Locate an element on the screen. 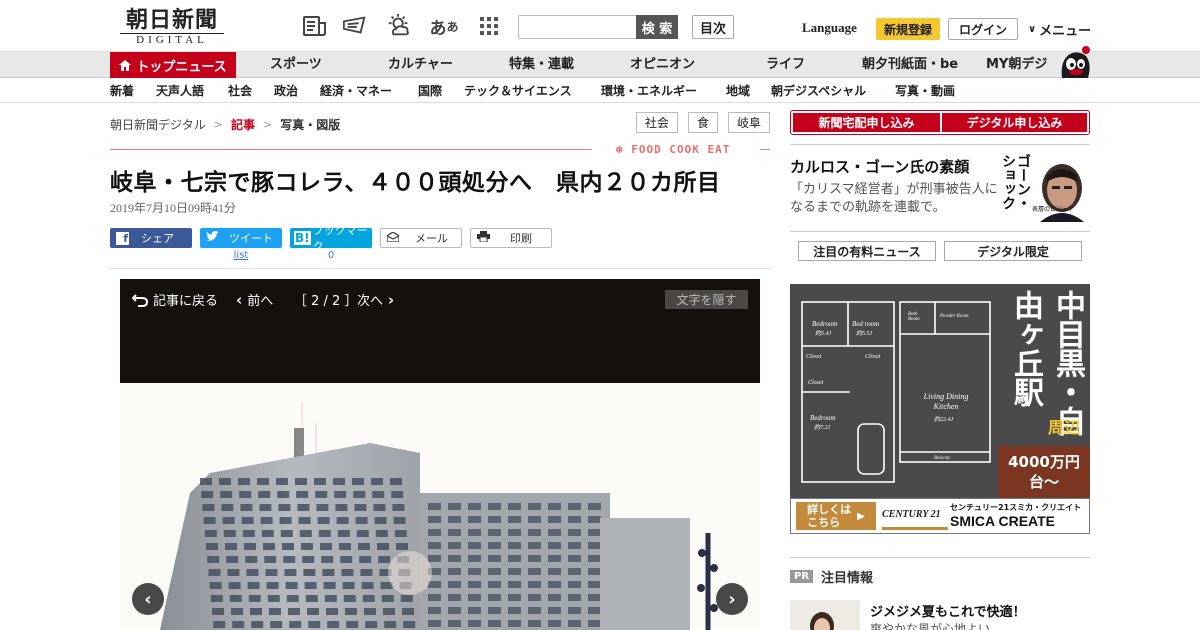 Image resolution: width=1200 pixels, height=630 pixels. photo-next-arrow: › is located at coordinates (732, 599).